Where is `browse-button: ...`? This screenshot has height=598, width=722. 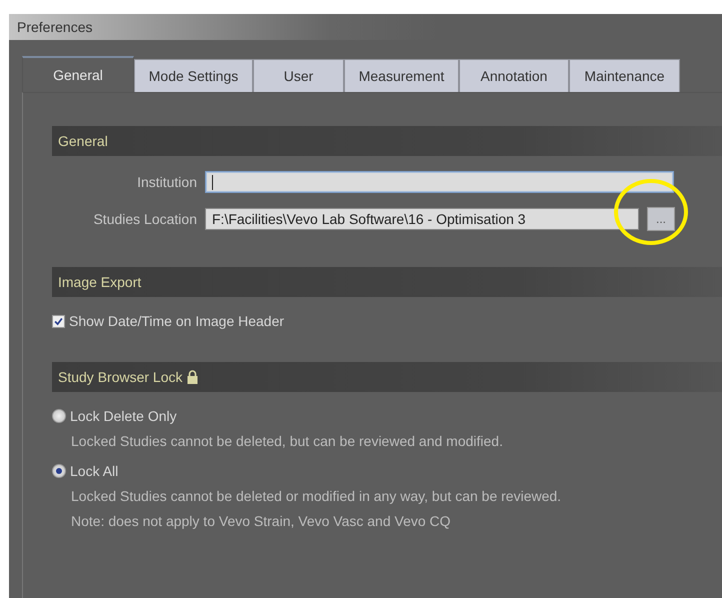 browse-button: ... is located at coordinates (661, 219).